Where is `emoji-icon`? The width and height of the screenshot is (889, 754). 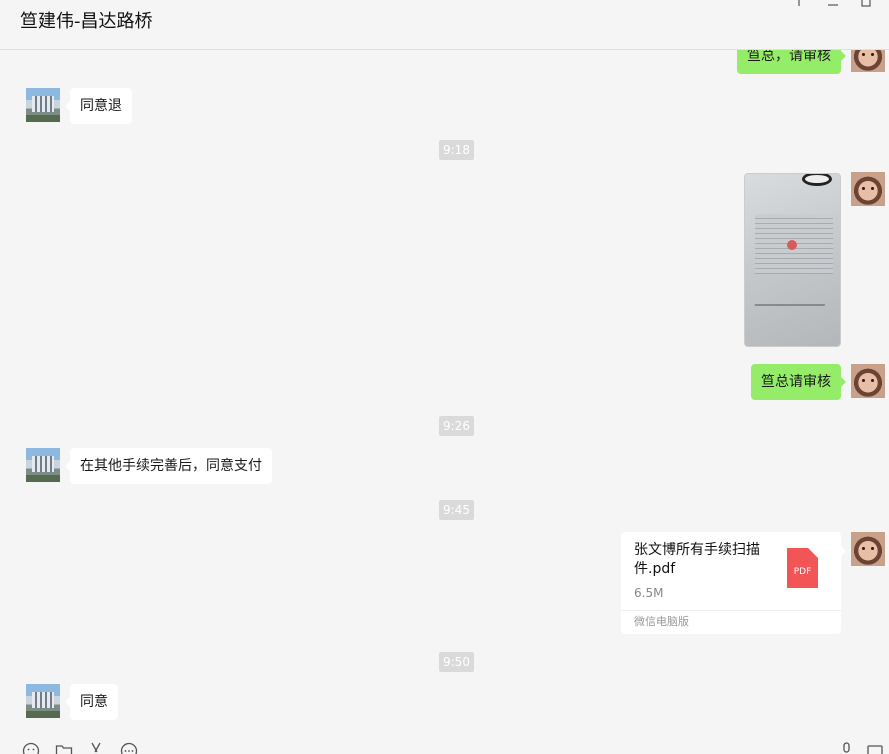 emoji-icon is located at coordinates (31, 748).